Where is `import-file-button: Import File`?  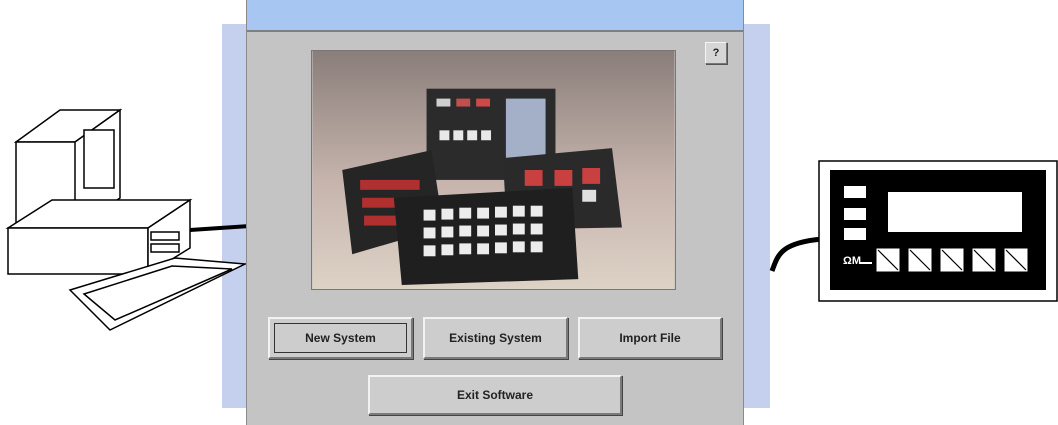
import-file-button: Import File is located at coordinates (650, 338).